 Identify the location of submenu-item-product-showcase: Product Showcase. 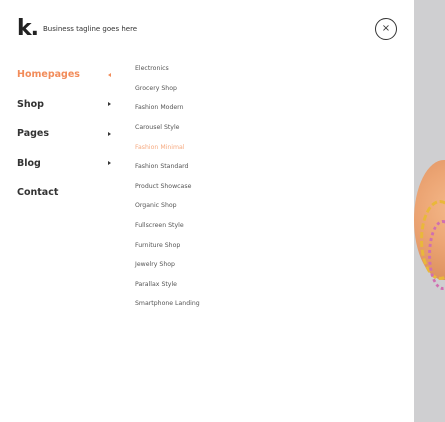
(195, 187).